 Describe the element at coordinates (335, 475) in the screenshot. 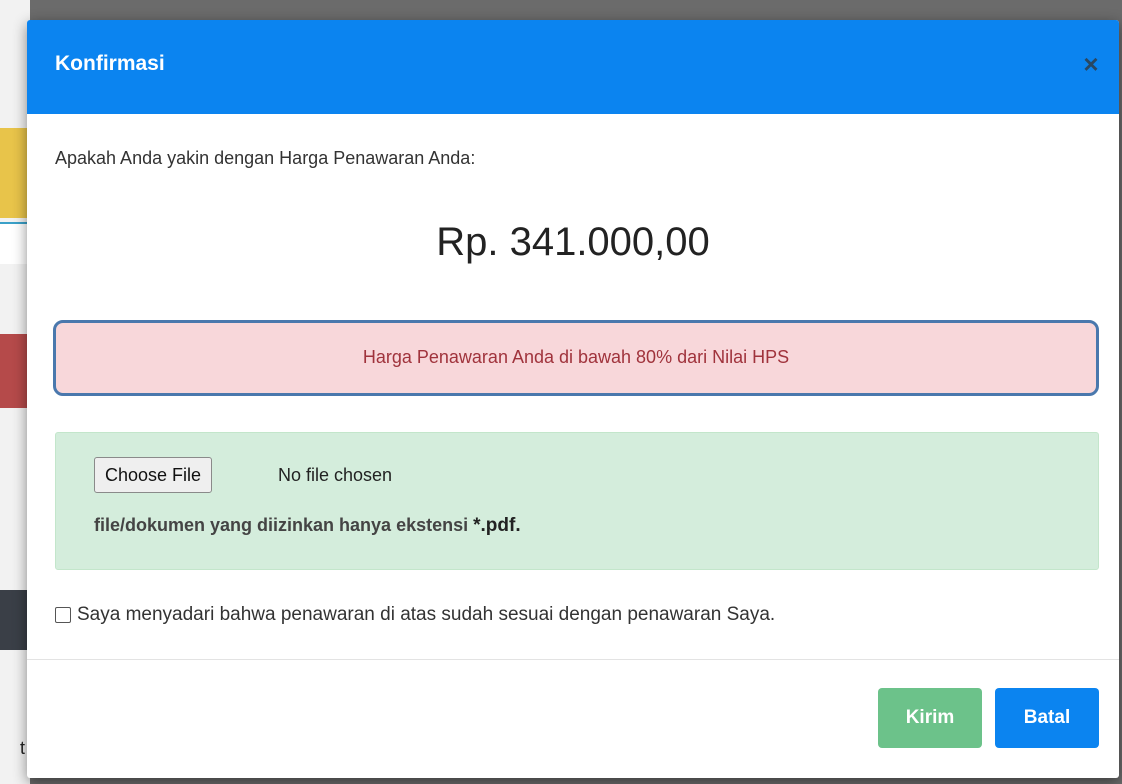

I see `file-status: No file chosen` at that location.